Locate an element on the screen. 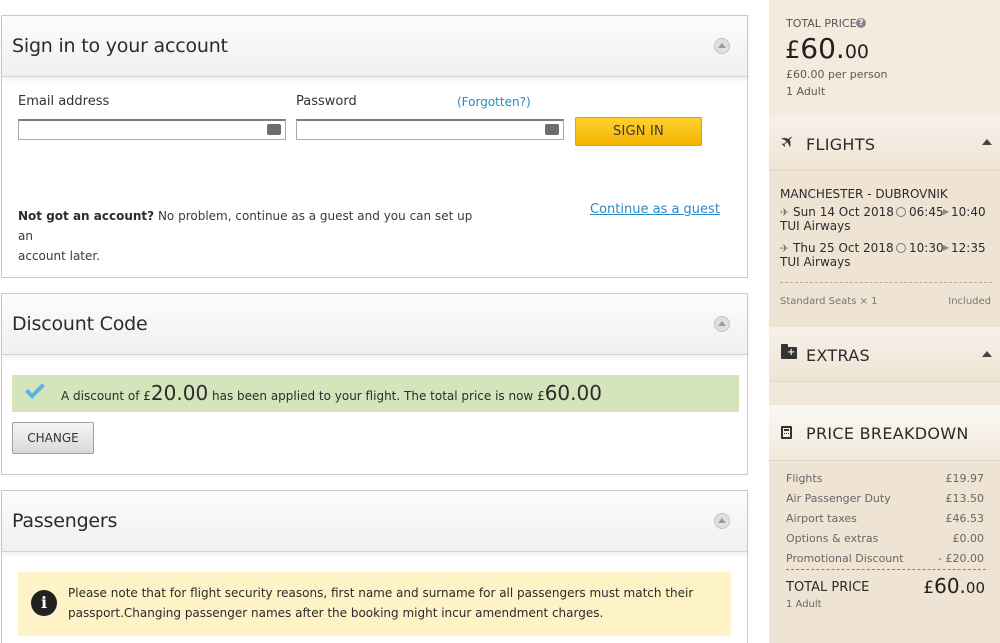 This screenshot has height=643, width=1000. seats-label: Standard Seats × 1 is located at coordinates (829, 301).